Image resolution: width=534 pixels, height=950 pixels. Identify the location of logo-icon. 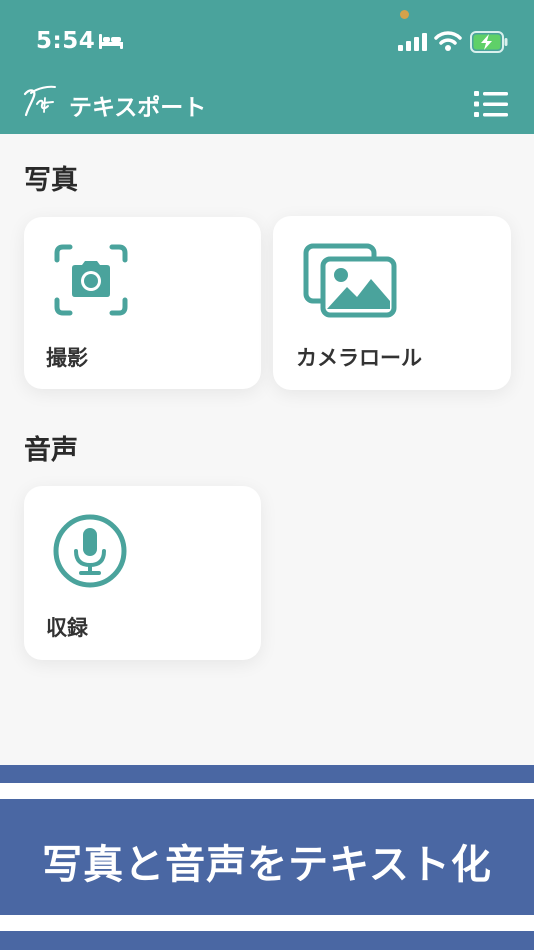
(39, 101).